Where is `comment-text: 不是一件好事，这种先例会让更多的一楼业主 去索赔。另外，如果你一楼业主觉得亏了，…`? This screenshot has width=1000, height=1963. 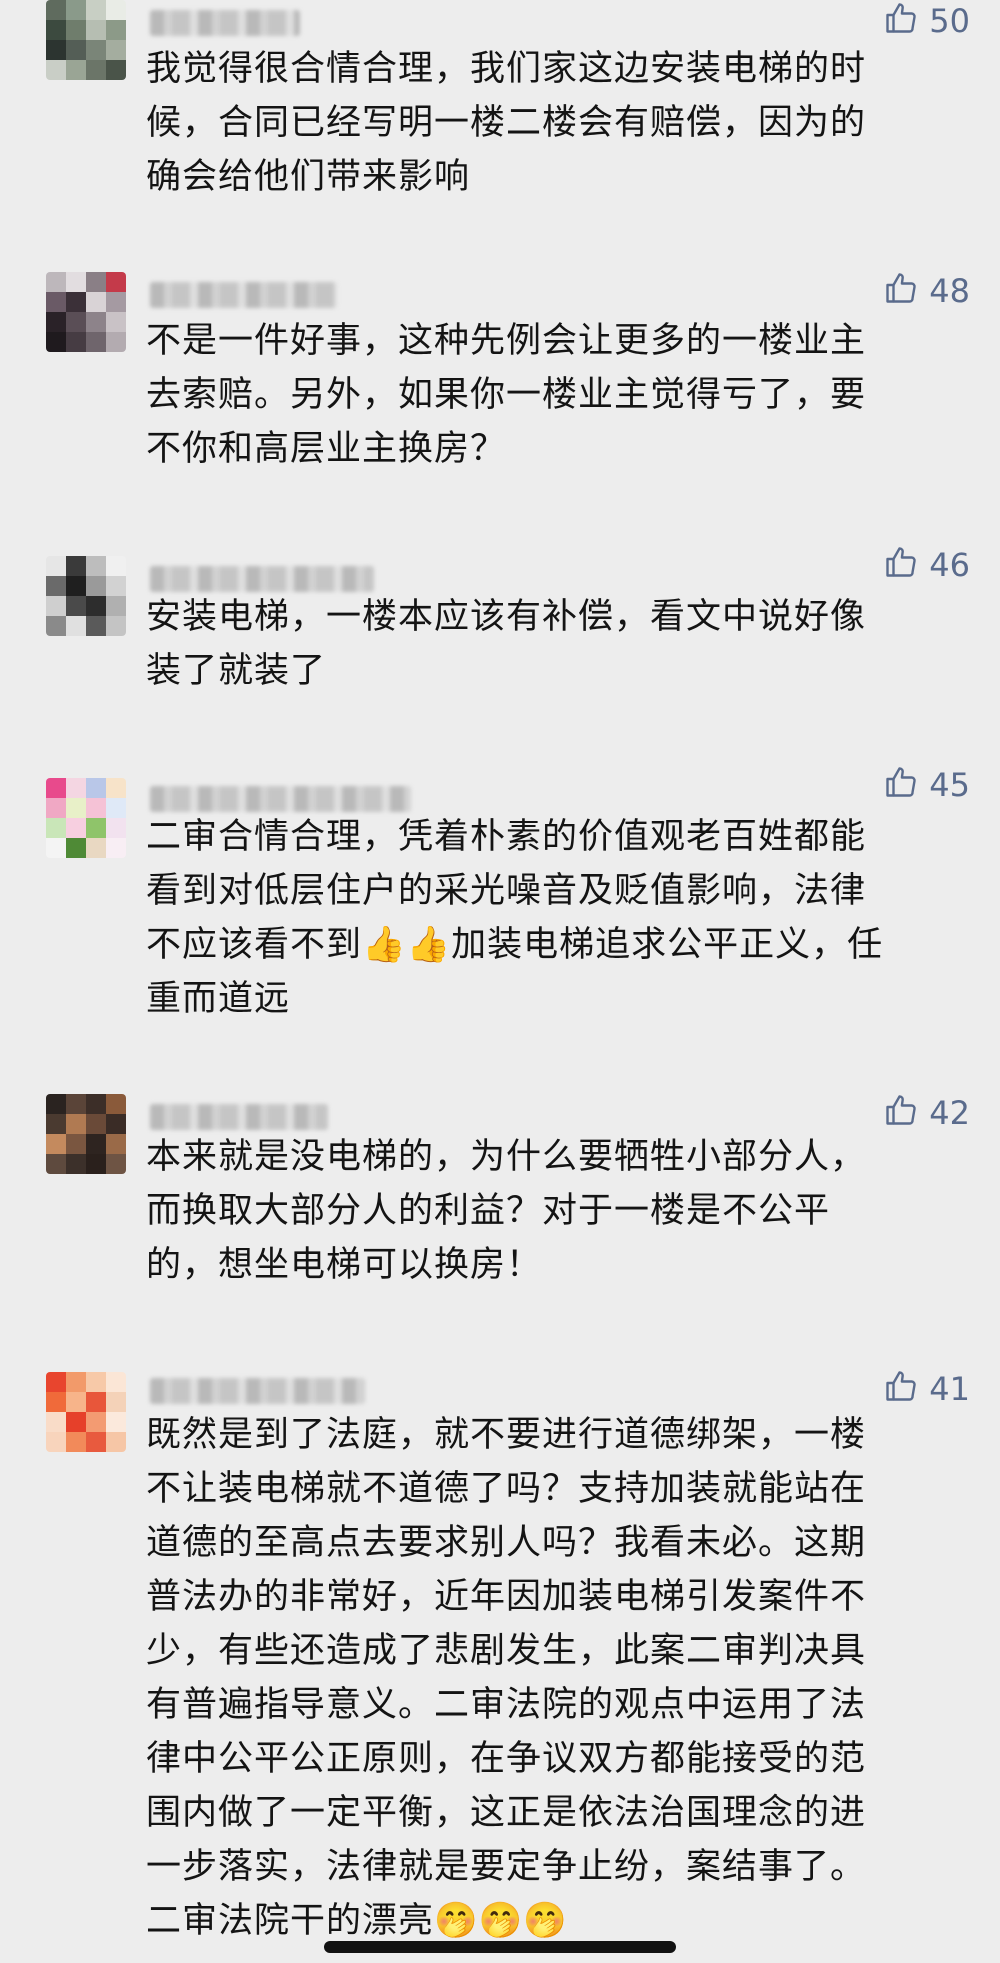 comment-text: 不是一件好事，这种先例会让更多的一楼业主 去索赔。另外，如果你一楼业主觉得亏了，… is located at coordinates (506, 395).